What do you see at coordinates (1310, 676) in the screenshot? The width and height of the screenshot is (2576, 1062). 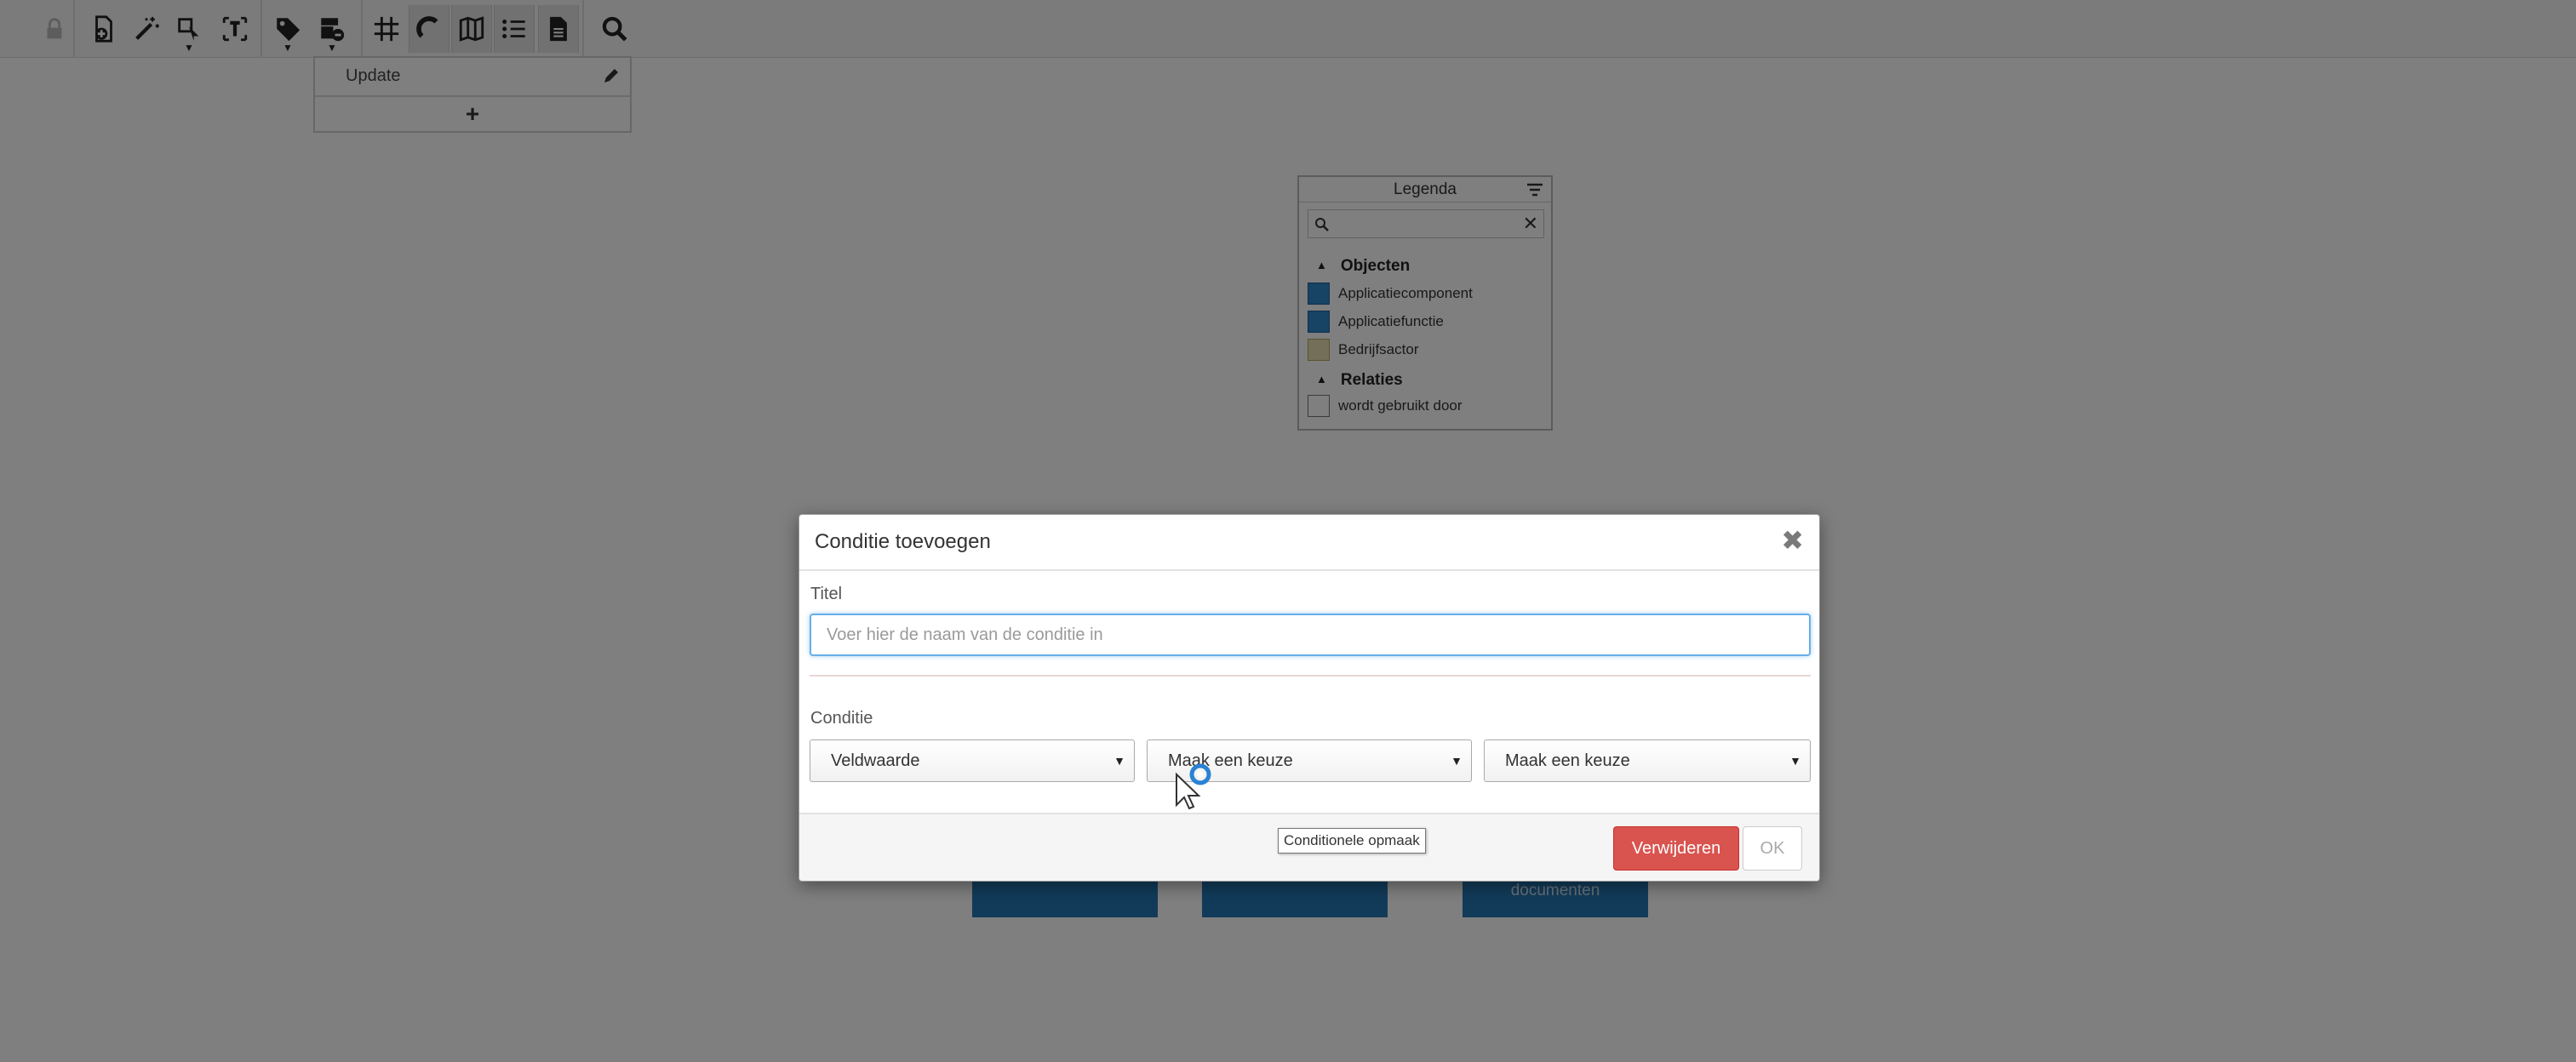 I see `divider` at bounding box center [1310, 676].